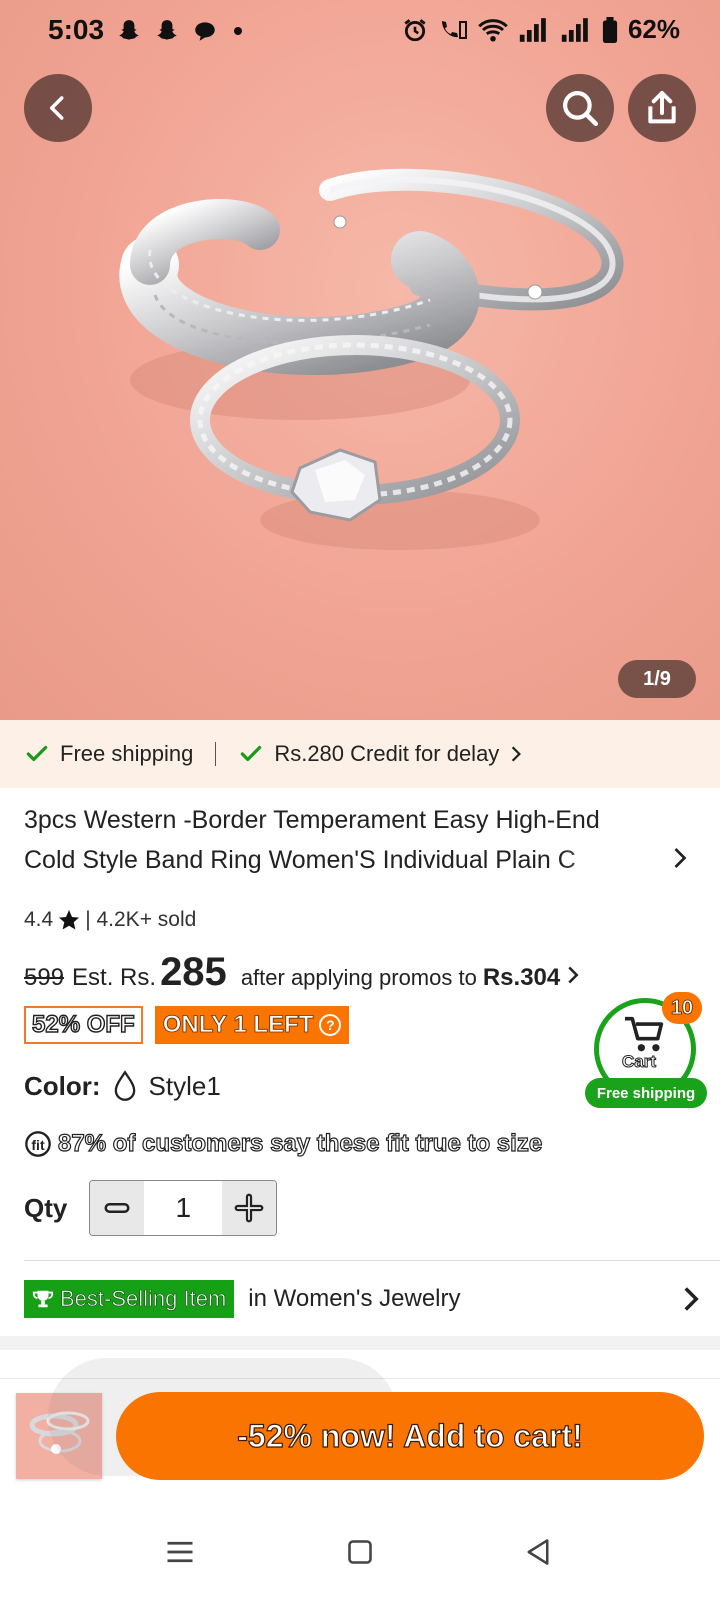 This screenshot has width=720, height=1600. I want to click on increase-button, so click(249, 1208).